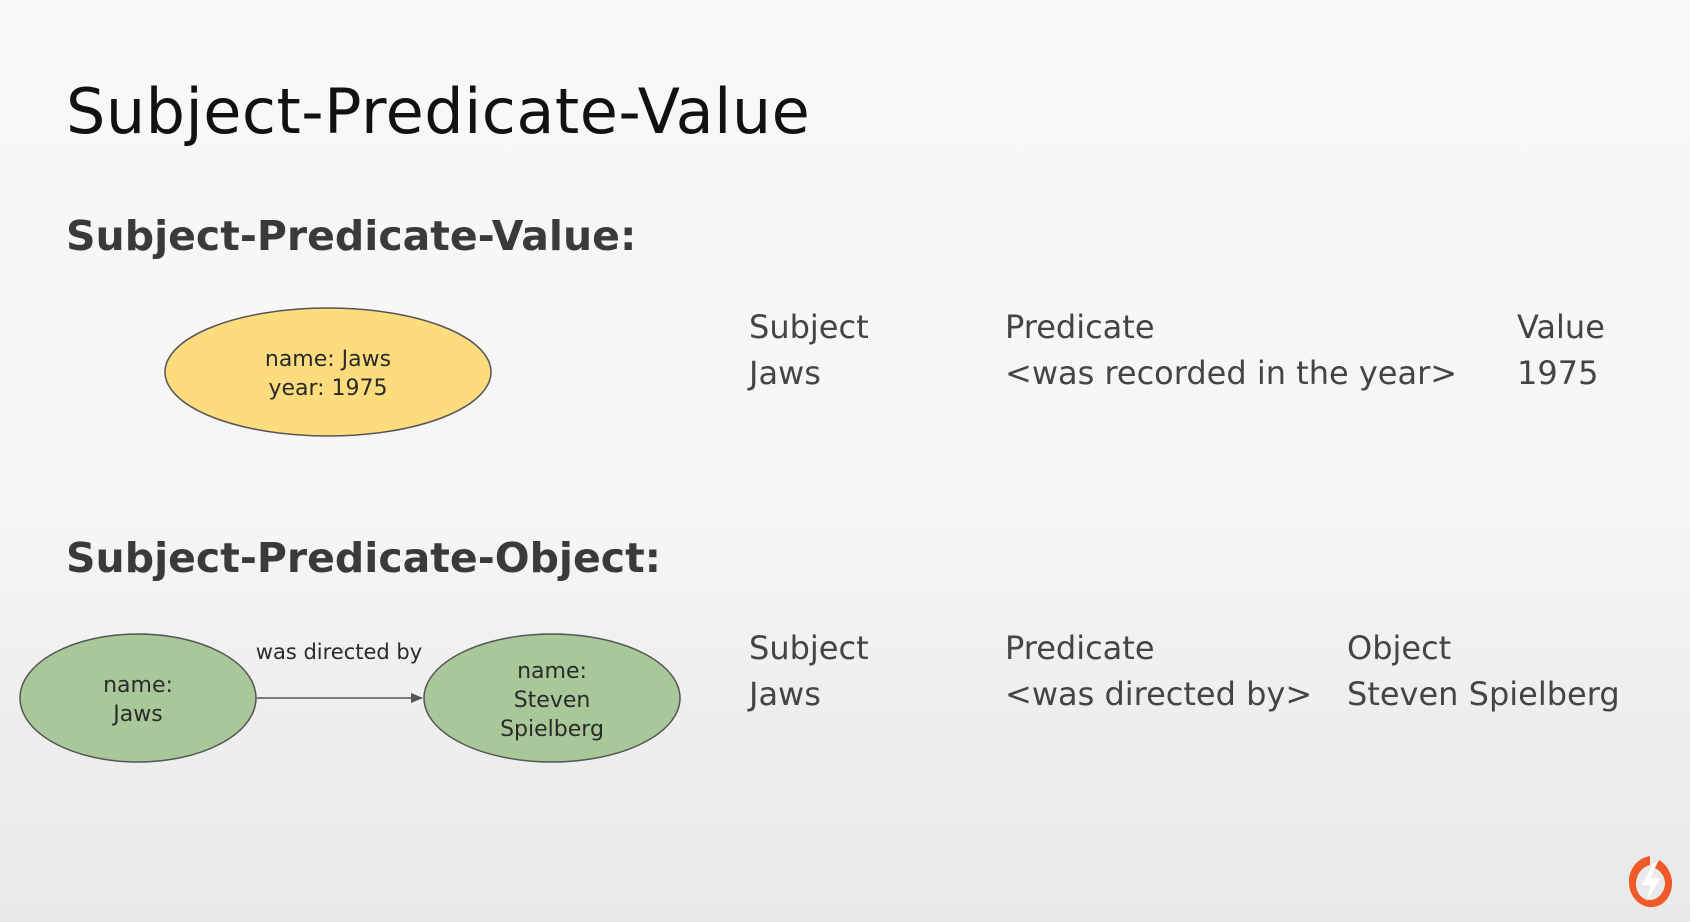 Image resolution: width=1690 pixels, height=922 pixels. I want to click on spielberg-object-node-line1: name:, so click(552, 671).